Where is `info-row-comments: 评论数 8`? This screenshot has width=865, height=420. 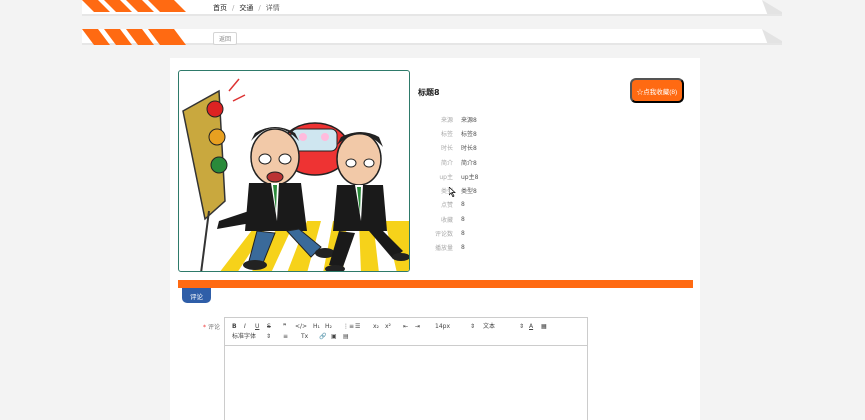
info-row-comments: 评论数 8 is located at coordinates (452, 233).